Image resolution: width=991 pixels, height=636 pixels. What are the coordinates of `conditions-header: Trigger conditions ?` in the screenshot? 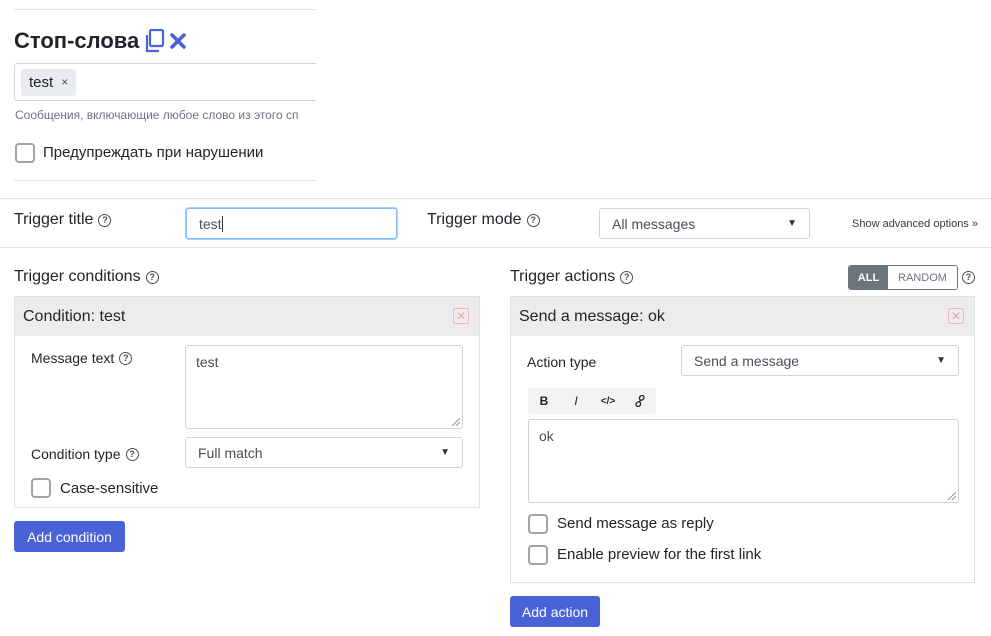 It's located at (86, 277).